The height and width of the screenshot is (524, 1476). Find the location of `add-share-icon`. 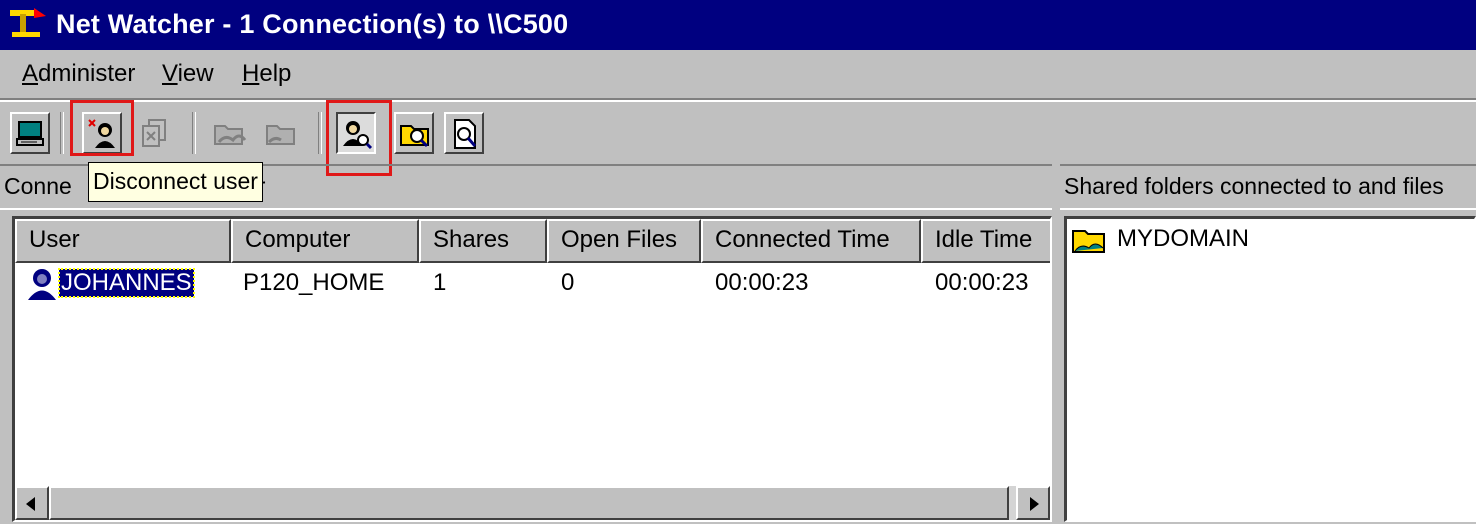

add-share-icon is located at coordinates (230, 135).